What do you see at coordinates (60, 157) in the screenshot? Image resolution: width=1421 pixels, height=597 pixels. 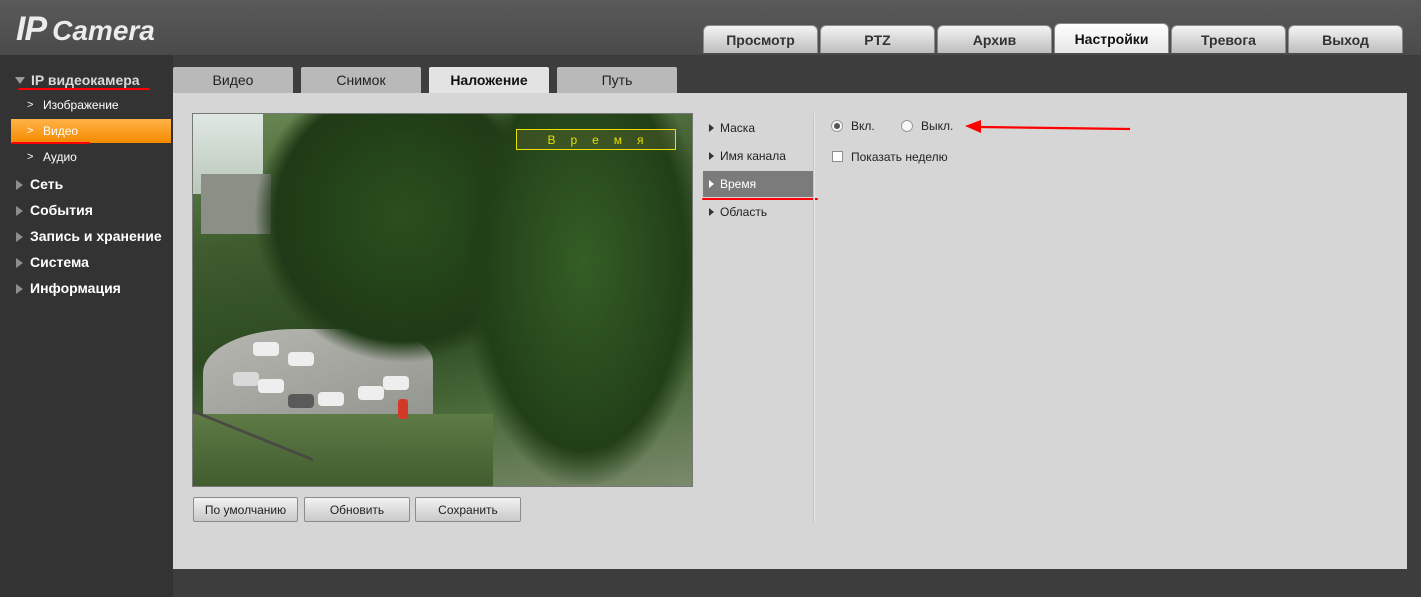 I see `sidebar-item-label: Аудио` at bounding box center [60, 157].